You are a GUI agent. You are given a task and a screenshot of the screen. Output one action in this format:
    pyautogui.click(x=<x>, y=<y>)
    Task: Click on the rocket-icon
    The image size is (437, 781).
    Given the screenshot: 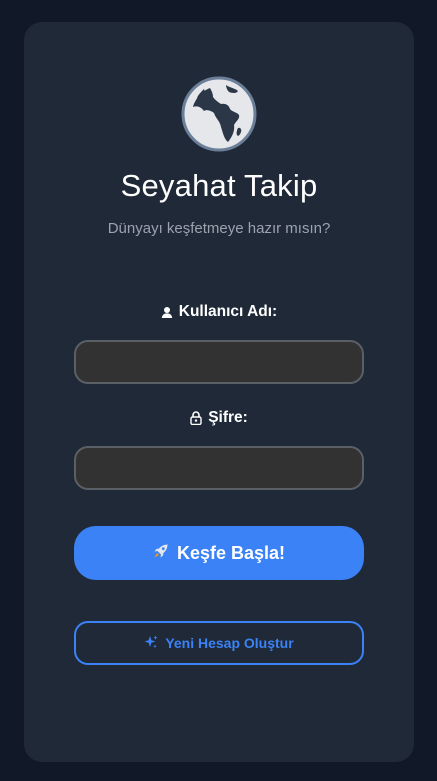 What is the action you would take?
    pyautogui.click(x=161, y=553)
    